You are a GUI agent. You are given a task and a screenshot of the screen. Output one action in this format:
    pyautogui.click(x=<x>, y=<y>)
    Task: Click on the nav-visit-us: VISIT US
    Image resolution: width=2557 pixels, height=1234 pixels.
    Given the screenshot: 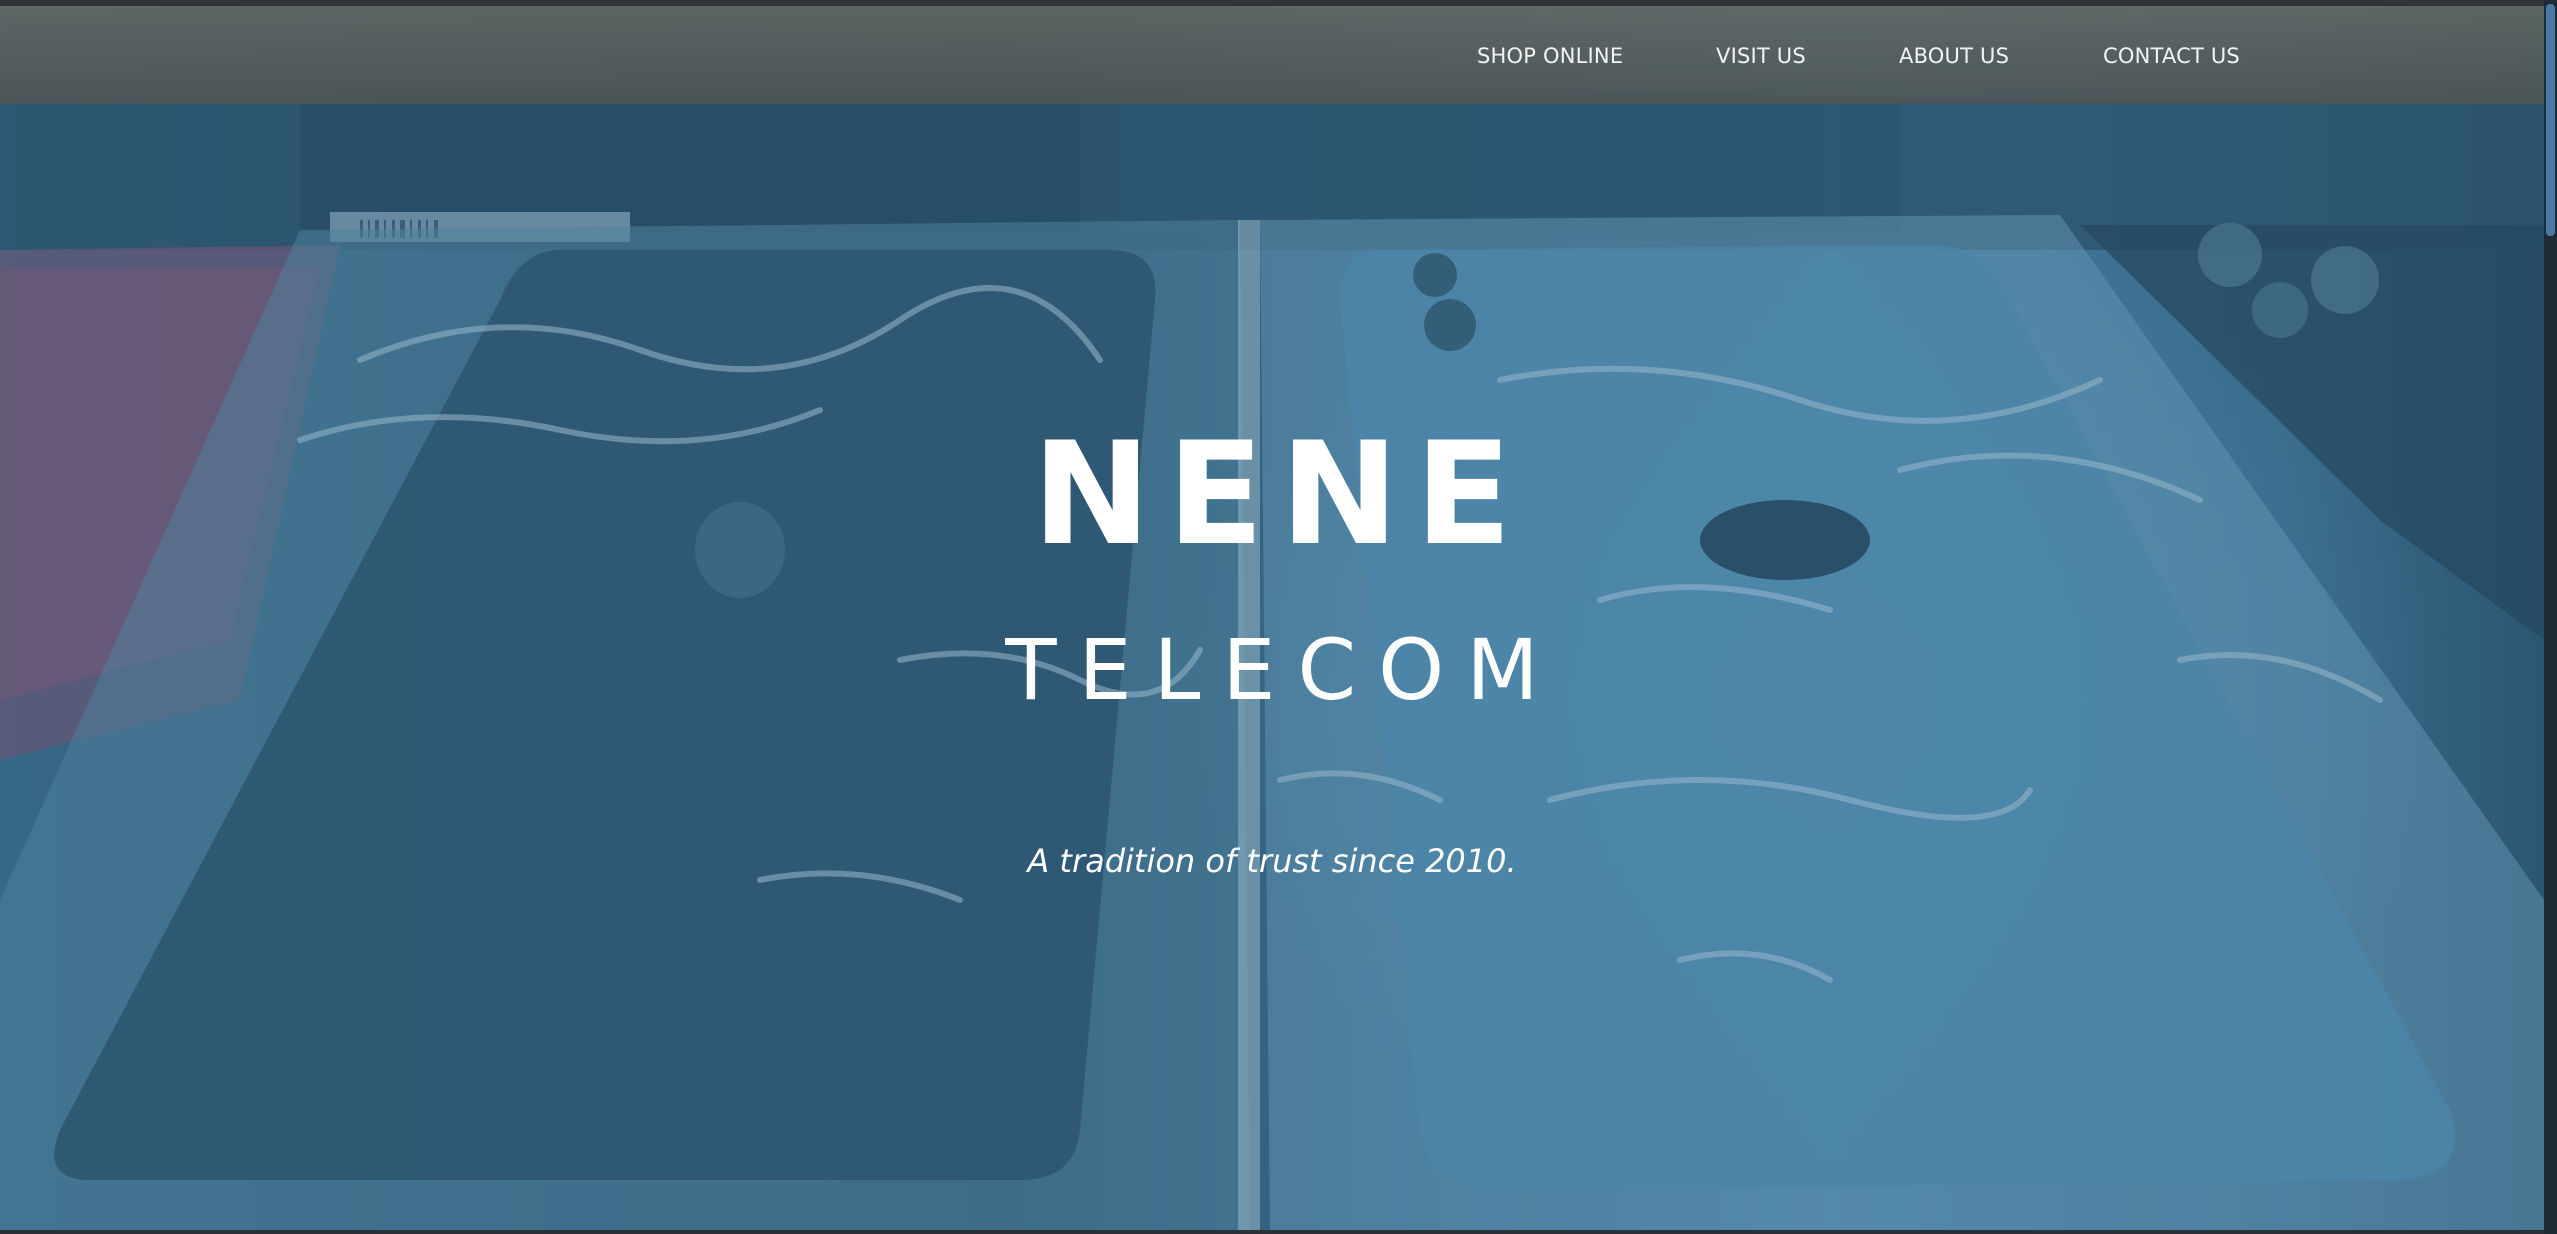 What is the action you would take?
    pyautogui.click(x=1761, y=56)
    